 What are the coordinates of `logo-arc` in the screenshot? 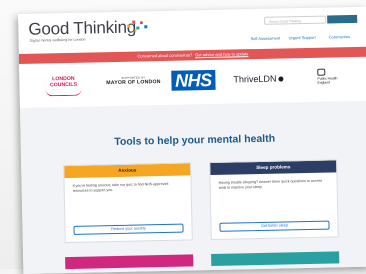 It's located at (63, 92).